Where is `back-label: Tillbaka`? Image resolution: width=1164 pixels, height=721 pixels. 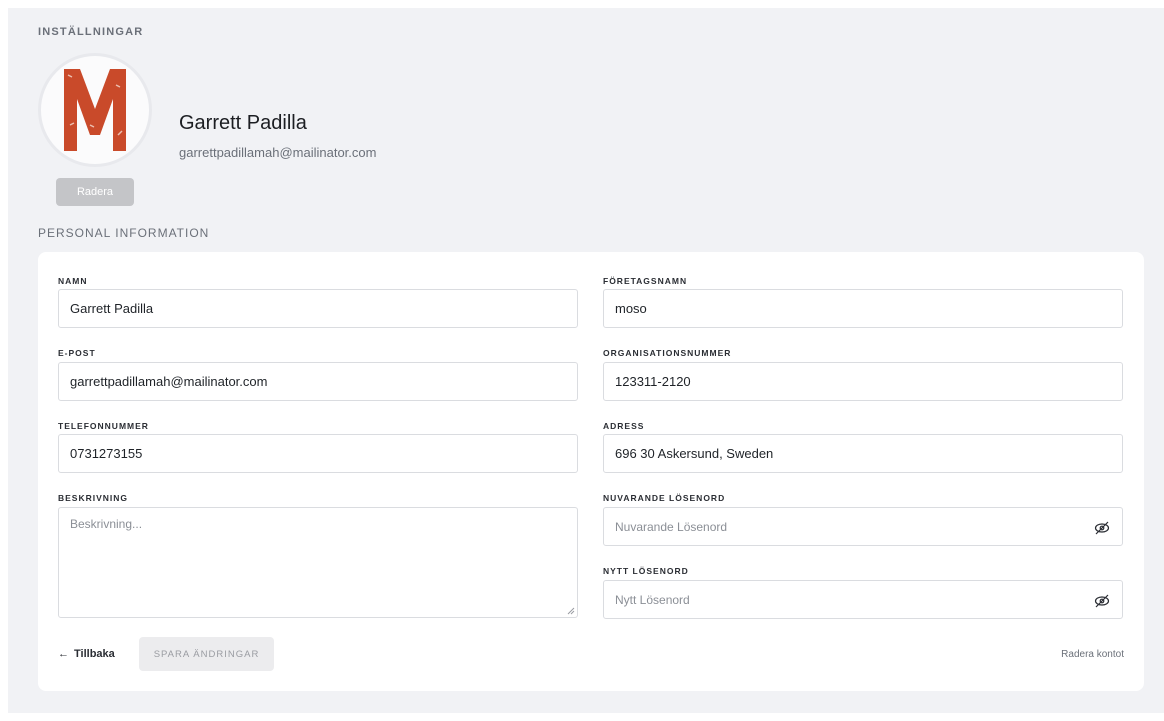
back-label: Tillbaka is located at coordinates (94, 654).